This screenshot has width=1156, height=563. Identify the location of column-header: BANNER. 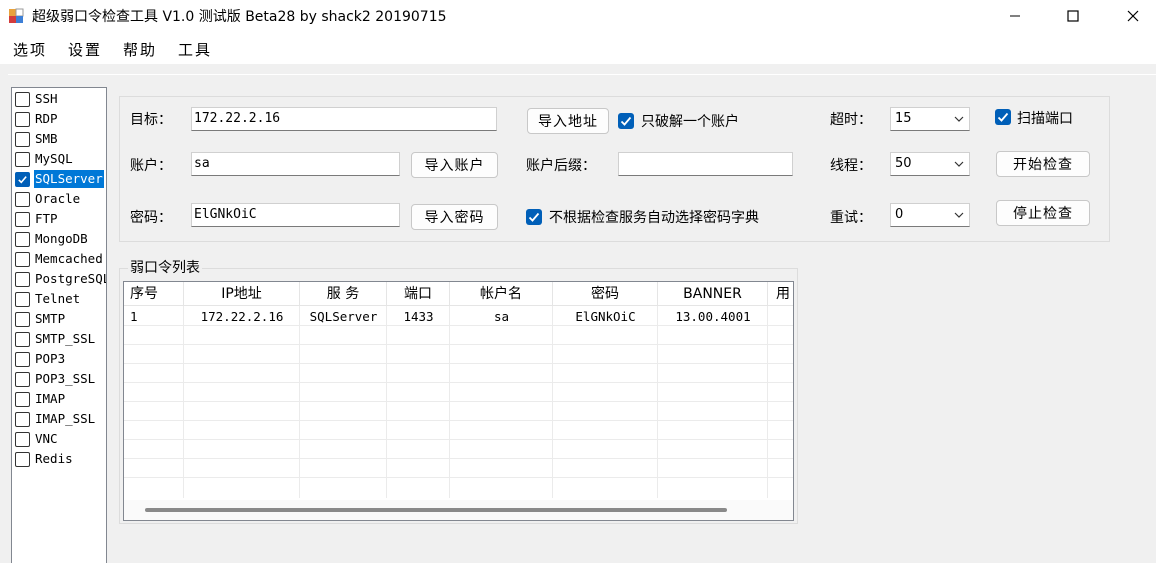
(713, 294).